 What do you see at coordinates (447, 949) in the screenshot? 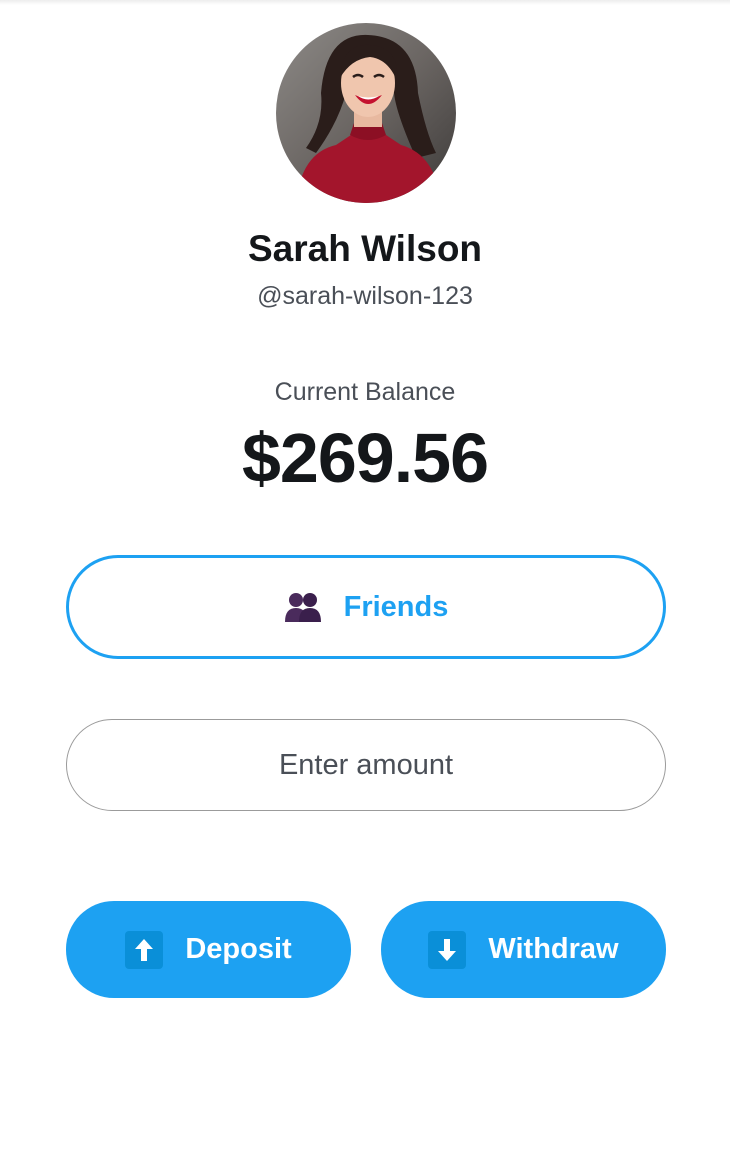
I see `arrow-down-icon` at bounding box center [447, 949].